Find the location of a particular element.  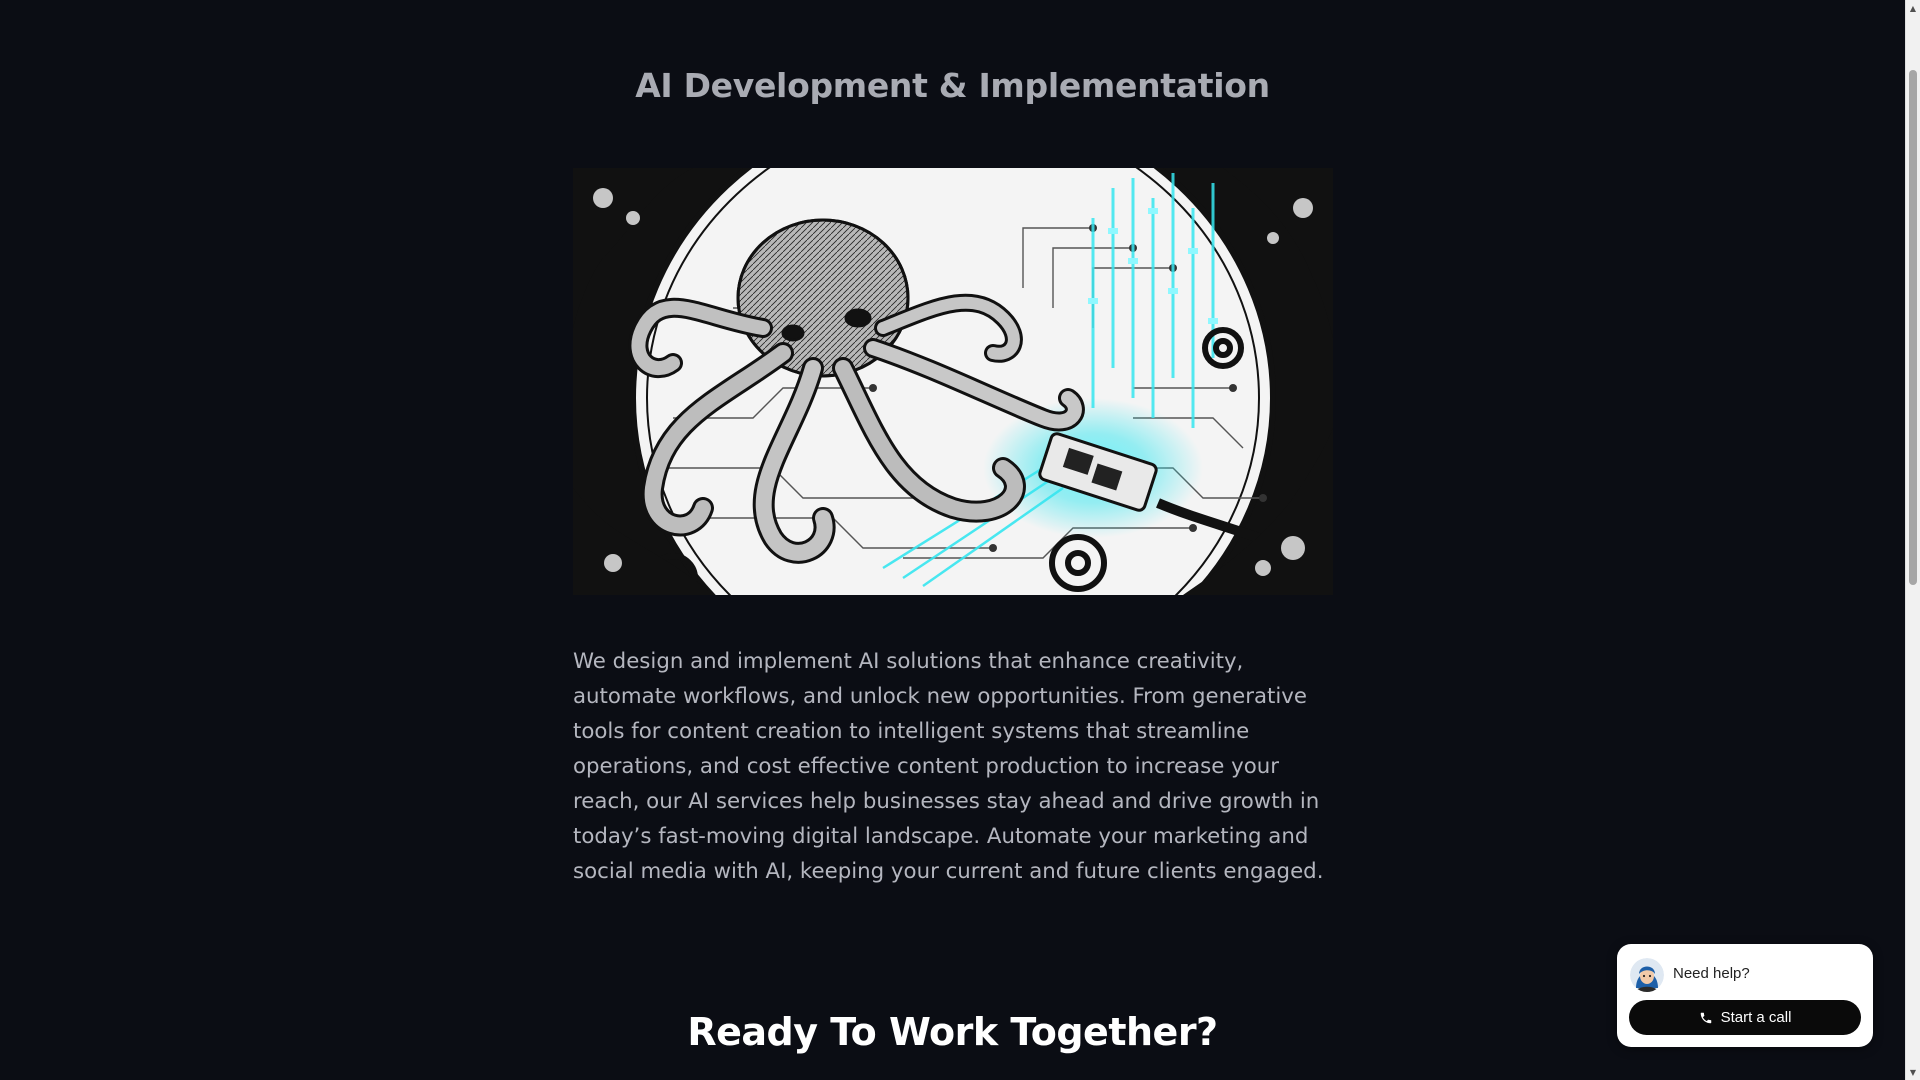

section-title: AI Development & Implementation is located at coordinates (952, 85).